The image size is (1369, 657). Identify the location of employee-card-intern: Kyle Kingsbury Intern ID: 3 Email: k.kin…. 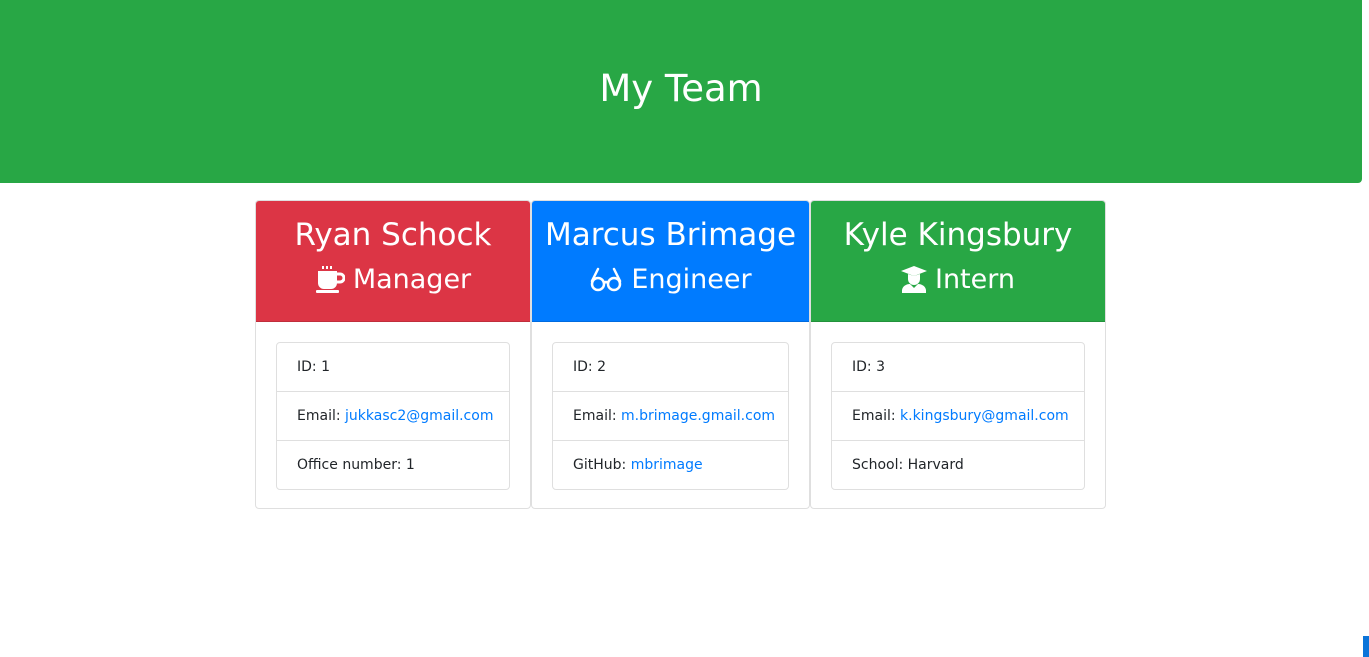
(958, 354).